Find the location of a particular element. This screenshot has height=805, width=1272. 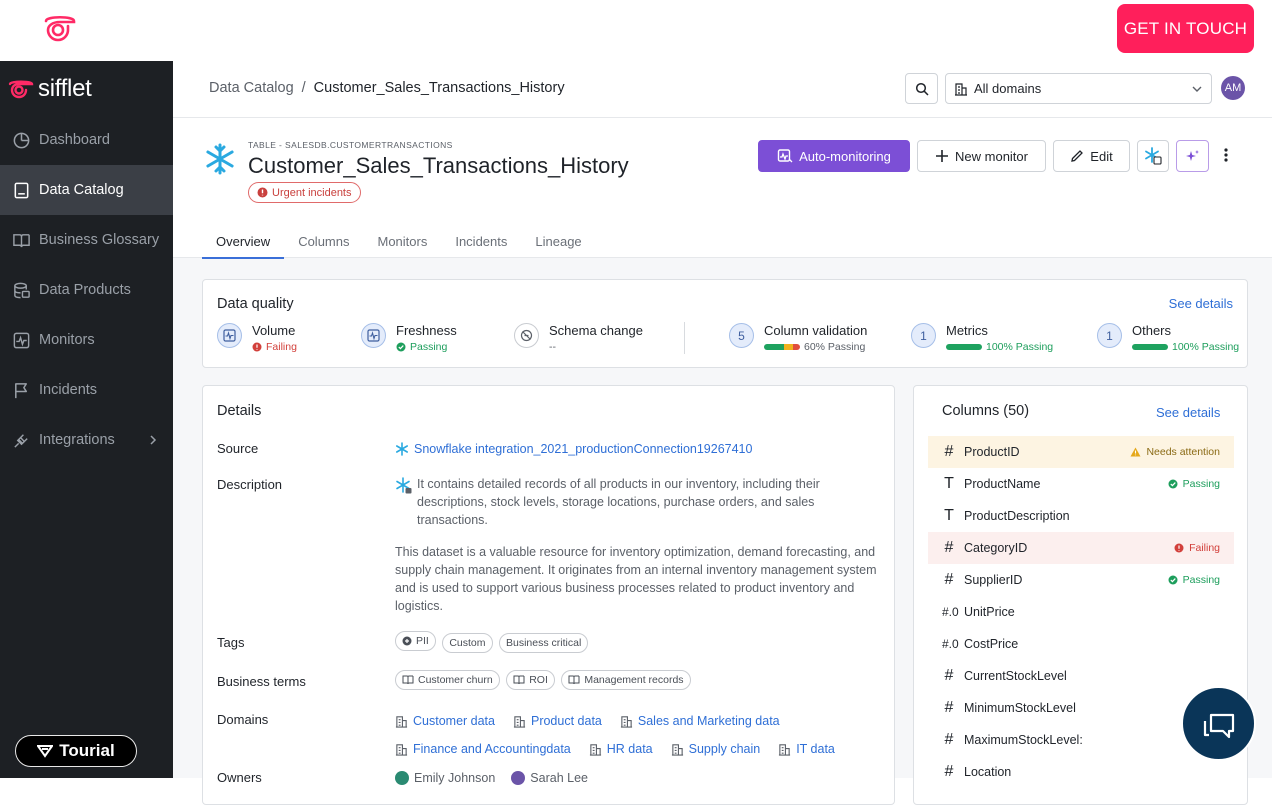

column-row: T ProductDescription is located at coordinates (1081, 516).